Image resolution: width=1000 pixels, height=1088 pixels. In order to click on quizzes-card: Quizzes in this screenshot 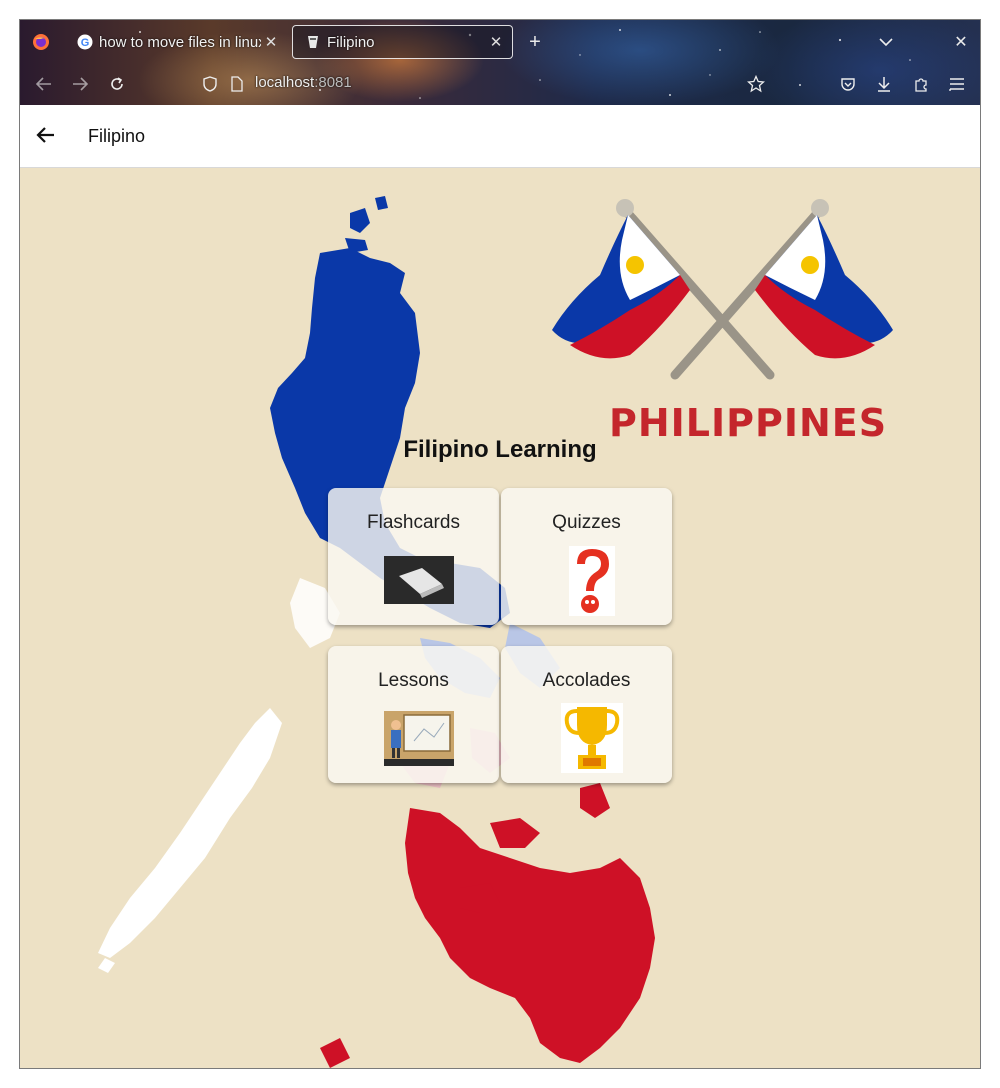, I will do `click(586, 556)`.